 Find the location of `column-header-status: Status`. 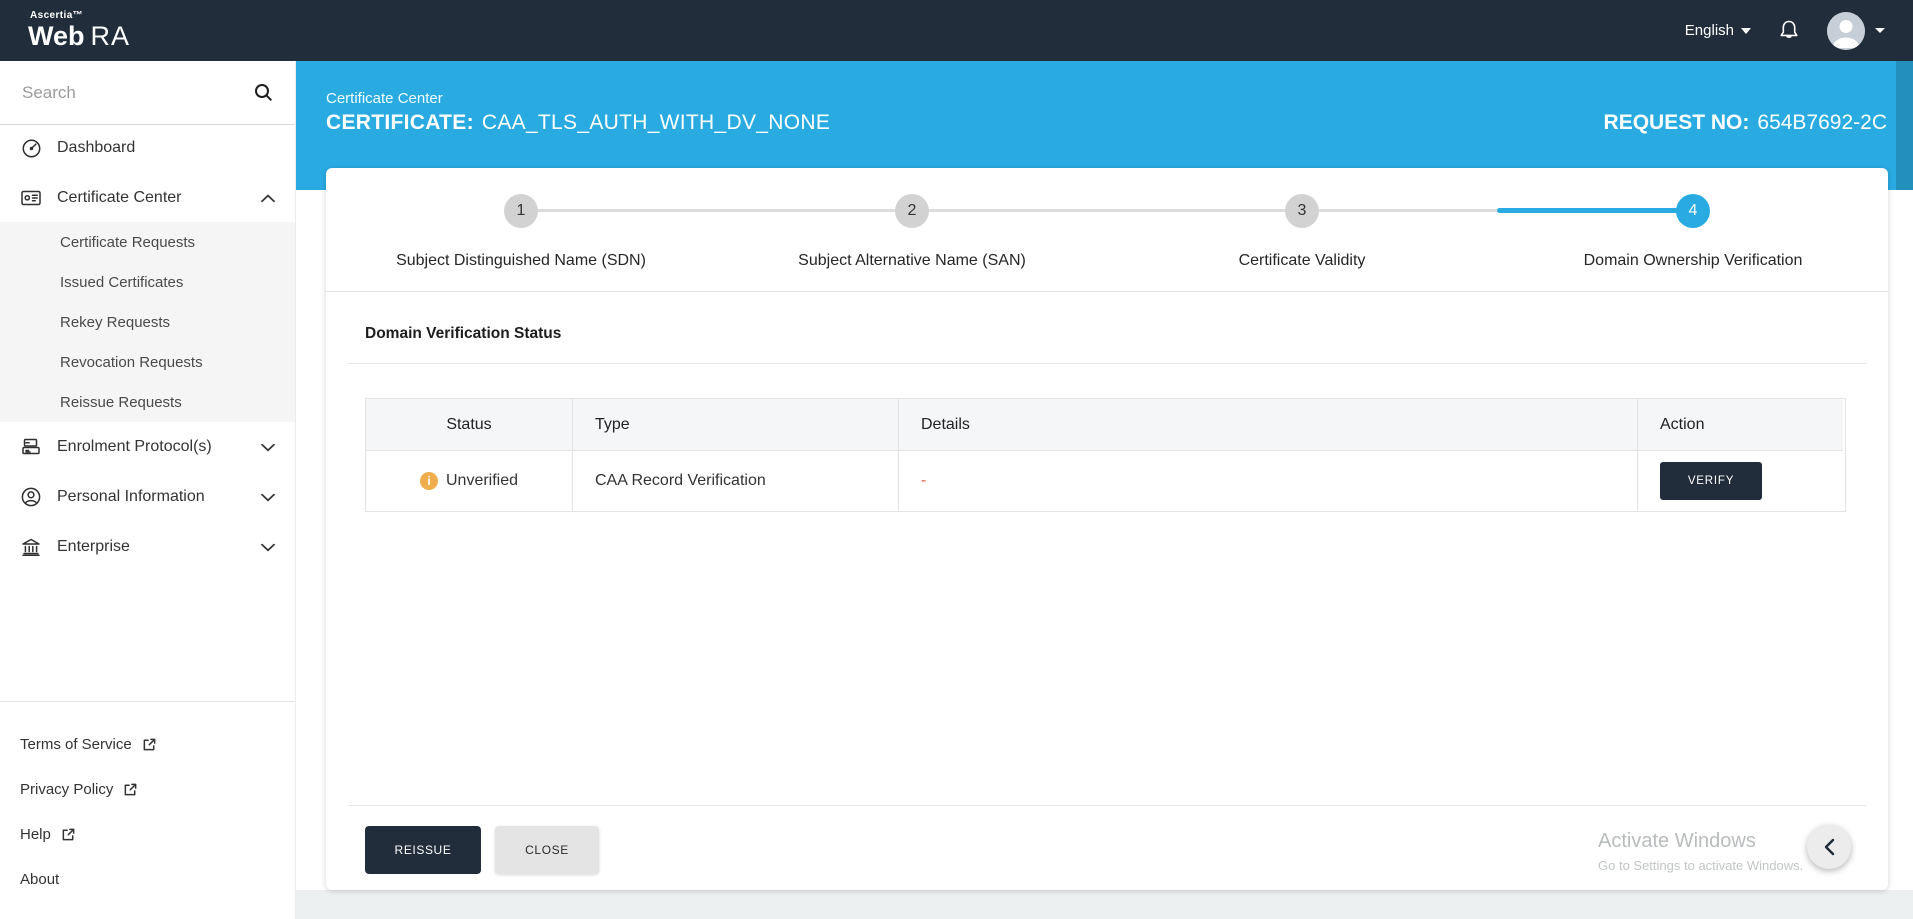

column-header-status: Status is located at coordinates (469, 425).